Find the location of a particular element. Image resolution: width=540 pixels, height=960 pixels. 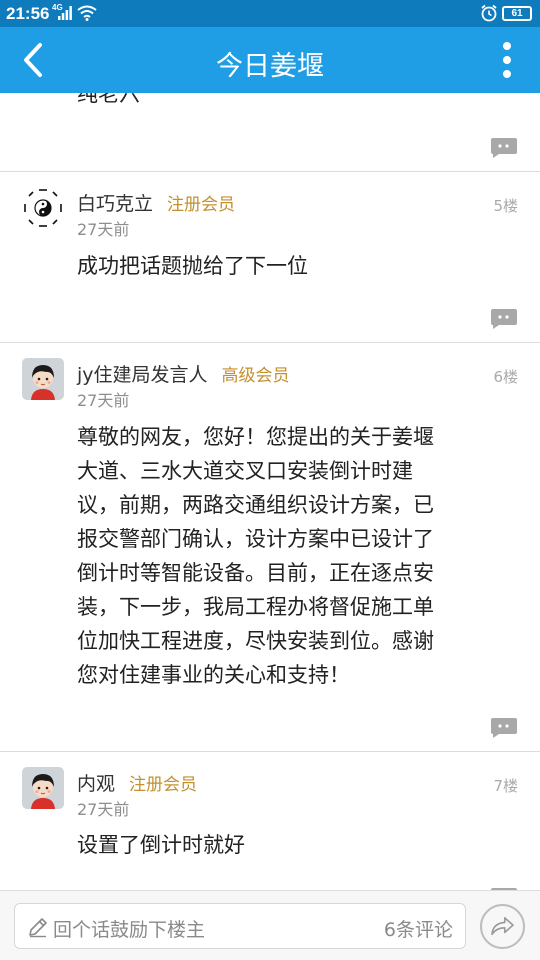

comment-item: 内观 注册会员 27天前 7楼 设置了倒计时就好 is located at coordinates (270, 821).